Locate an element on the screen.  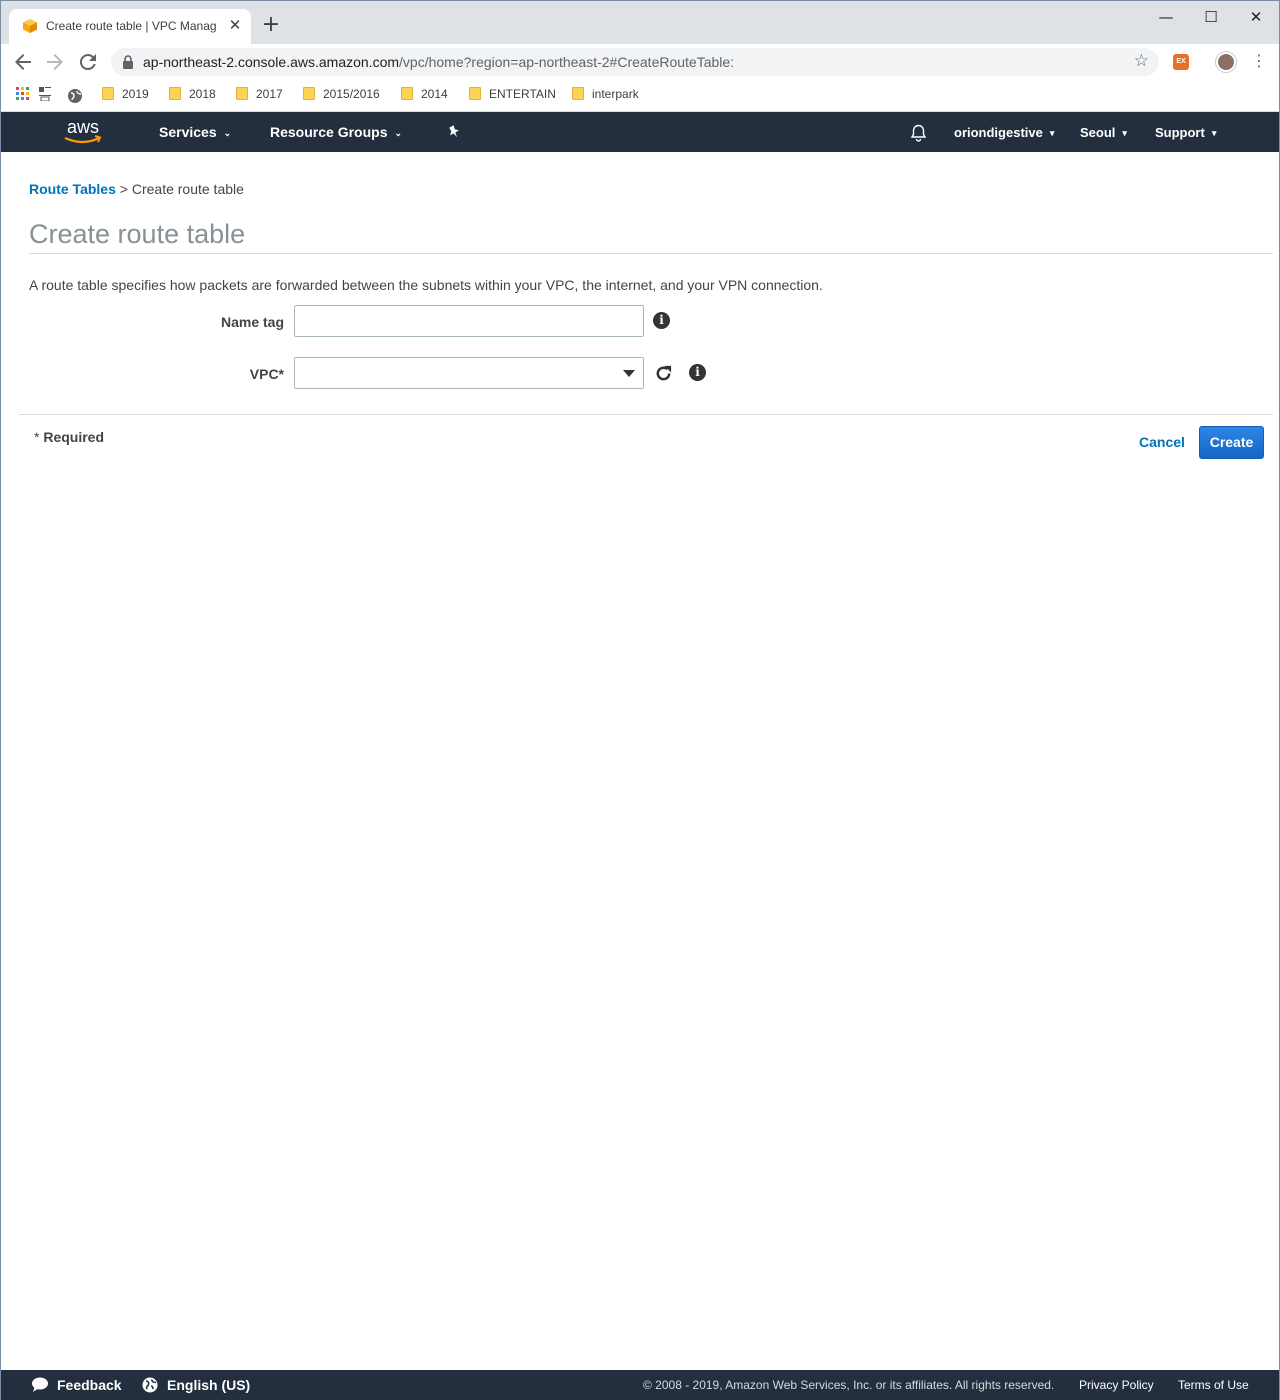
cancel-button: Cancel is located at coordinates (1162, 442).